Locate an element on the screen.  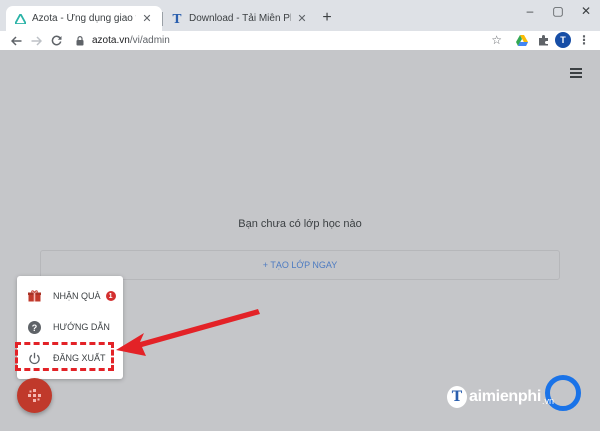
browser-toolbar: azota.vn/vi/admin ☆ is located at coordinates (300, 40).